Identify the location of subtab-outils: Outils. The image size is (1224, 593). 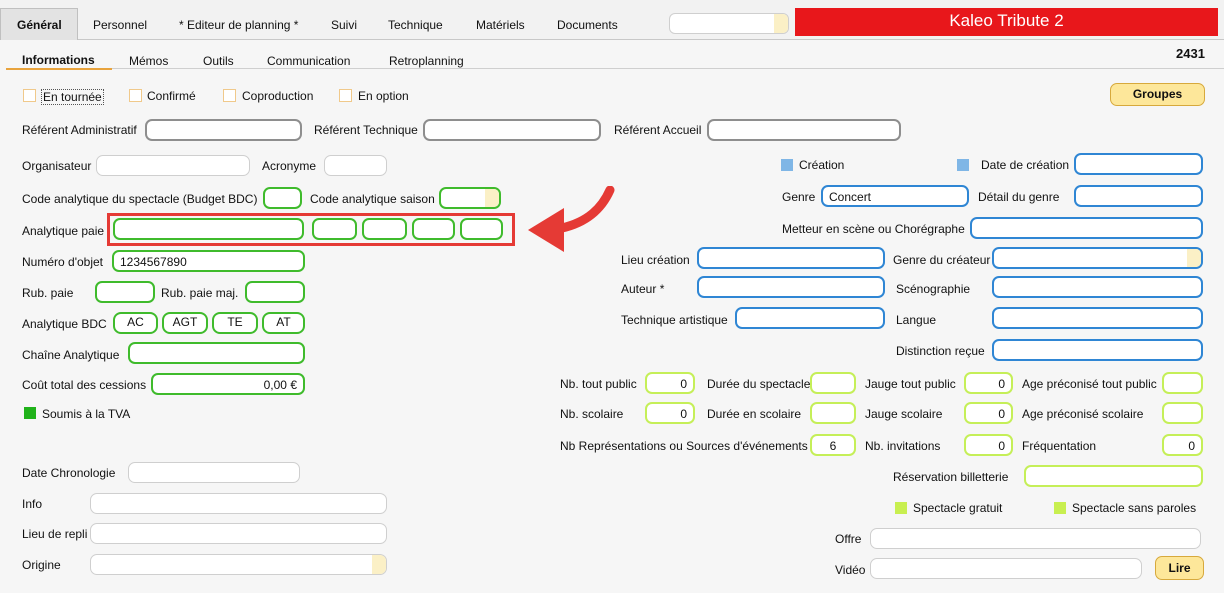
(218, 61).